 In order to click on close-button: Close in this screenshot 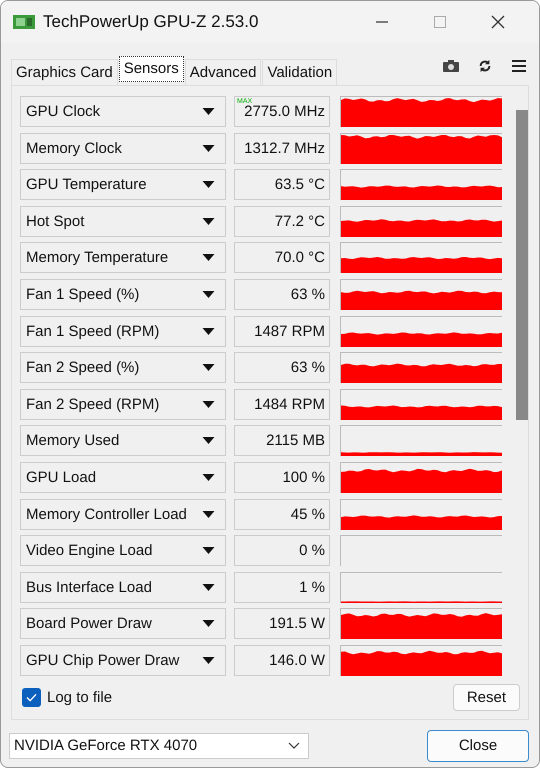, I will do `click(478, 746)`.